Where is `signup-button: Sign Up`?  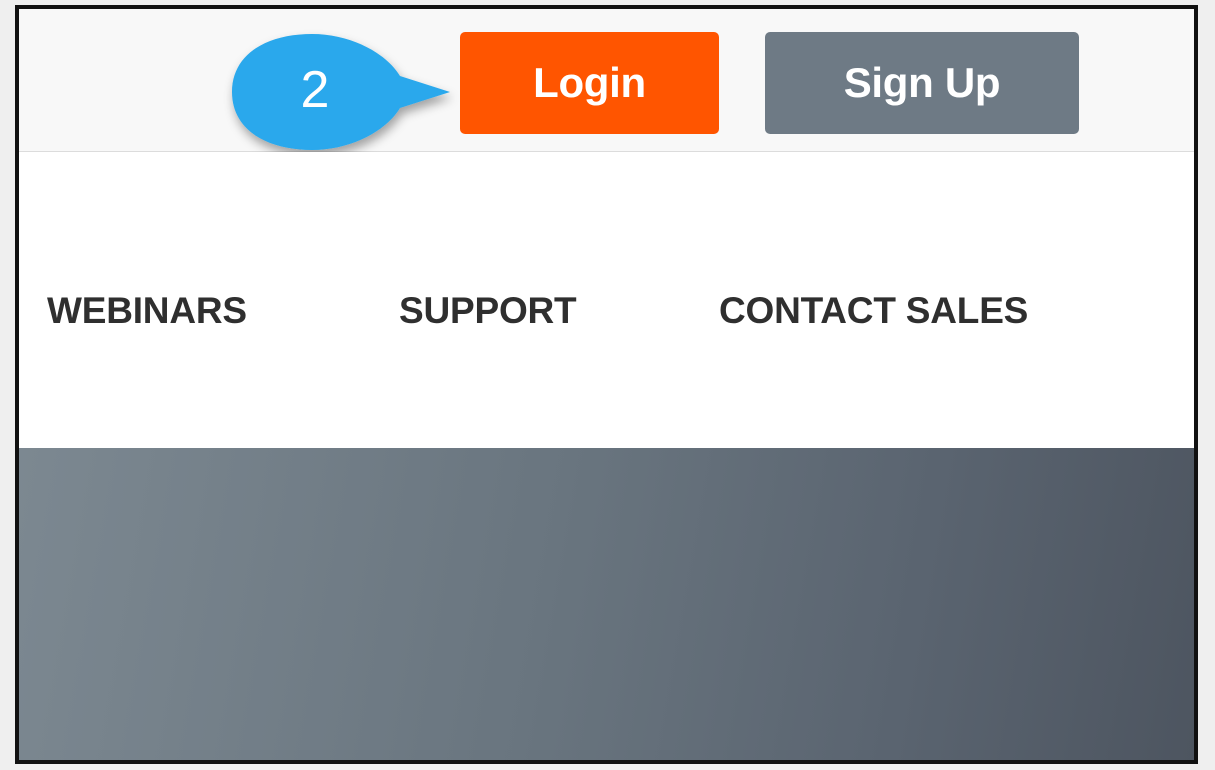 signup-button: Sign Up is located at coordinates (922, 83).